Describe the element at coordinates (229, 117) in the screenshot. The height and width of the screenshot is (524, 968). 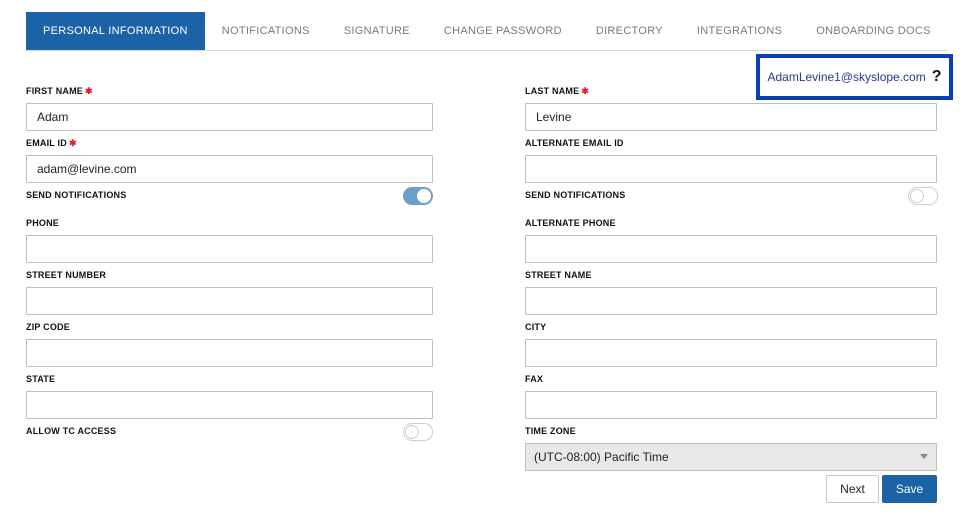
I see `first-name-input` at that location.